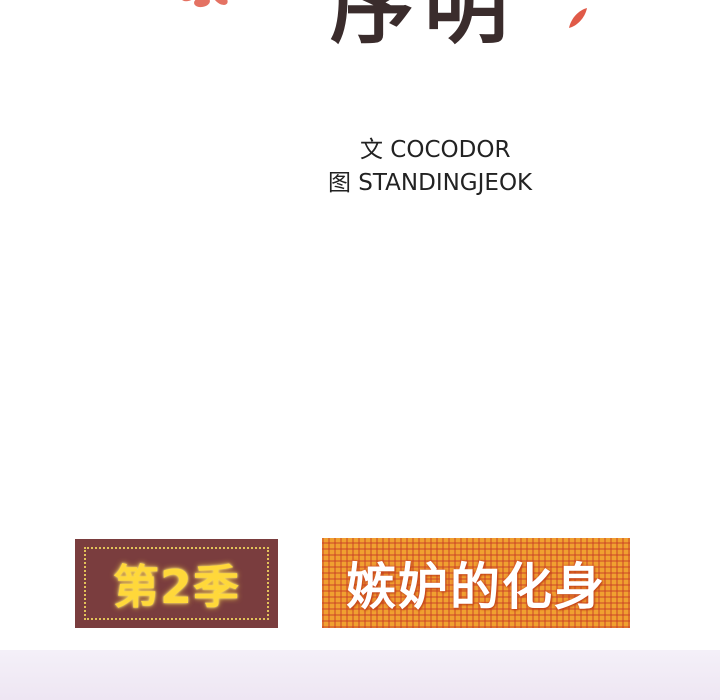 This screenshot has height=700, width=720. I want to click on season-label: 第2季, so click(176, 586).